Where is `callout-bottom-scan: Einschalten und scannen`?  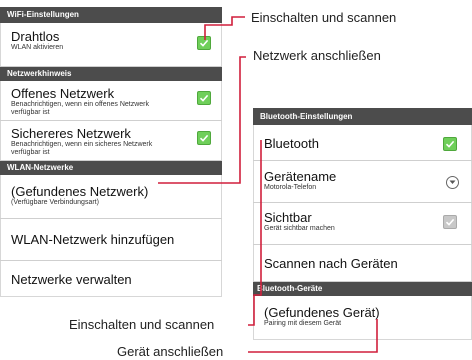
callout-bottom-scan: Einschalten und scannen is located at coordinates (142, 324).